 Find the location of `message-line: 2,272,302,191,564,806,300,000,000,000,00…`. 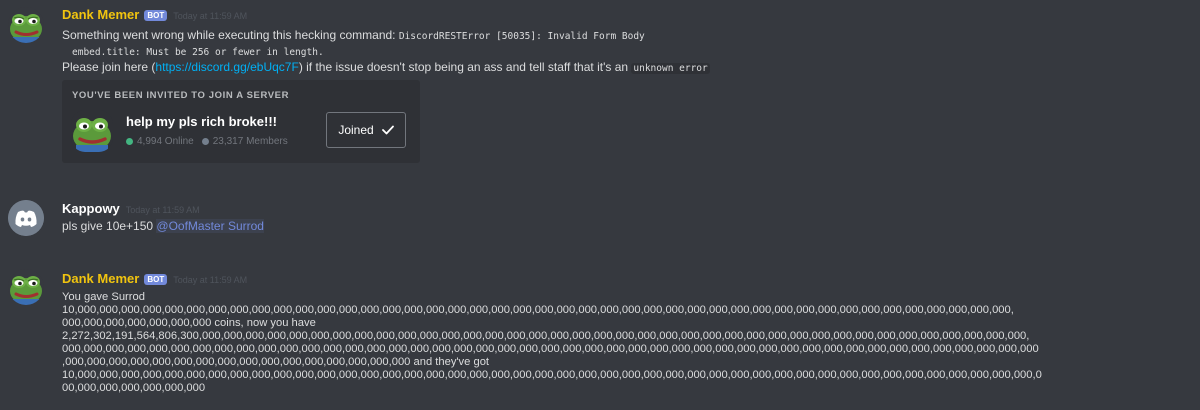

message-line: 2,272,302,191,564,806,300,000,000,000,00… is located at coordinates (546, 336).